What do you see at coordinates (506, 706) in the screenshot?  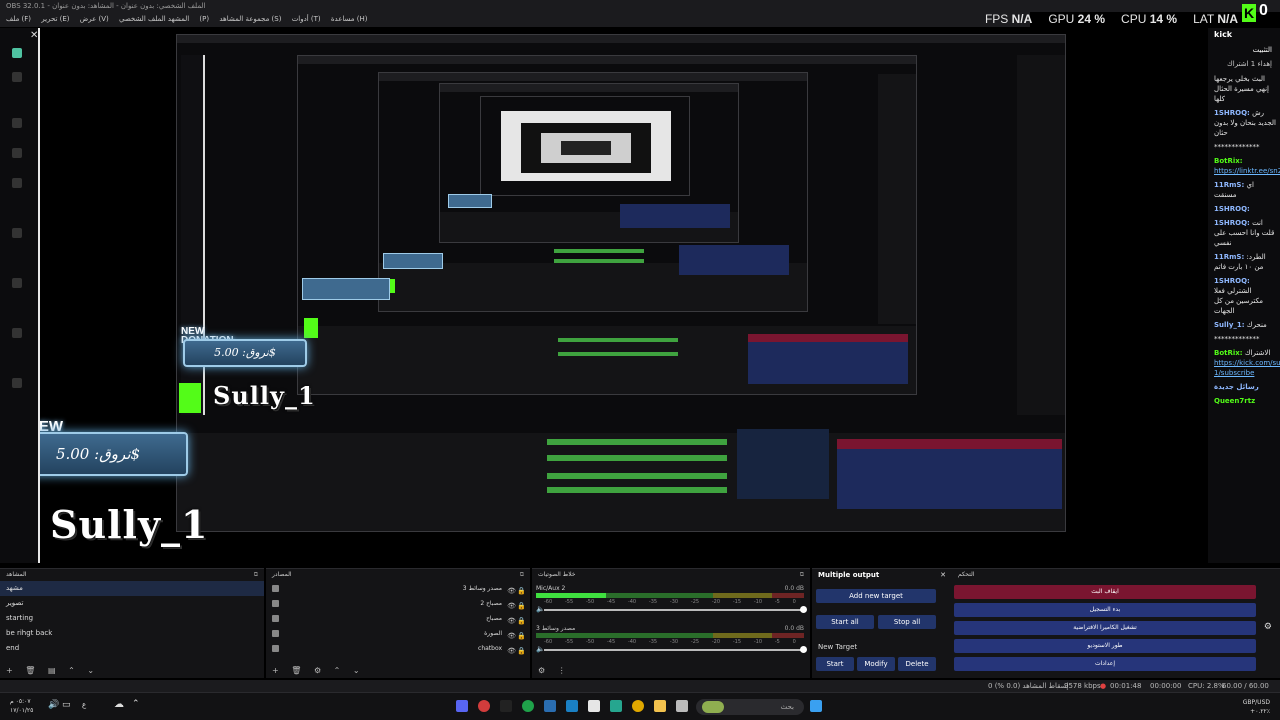 I see `tiktok-icon` at bounding box center [506, 706].